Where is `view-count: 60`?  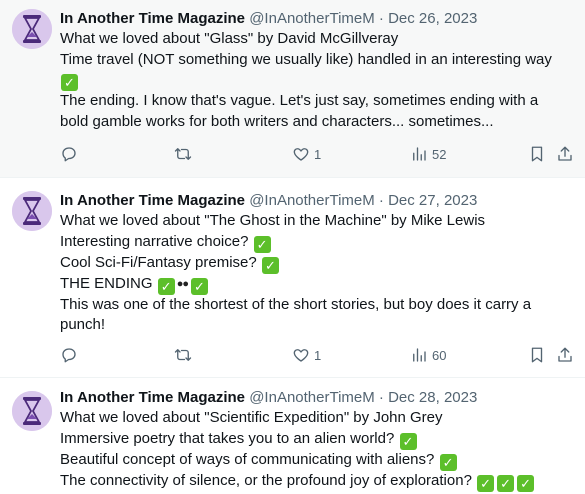
view-count: 60 is located at coordinates (439, 355).